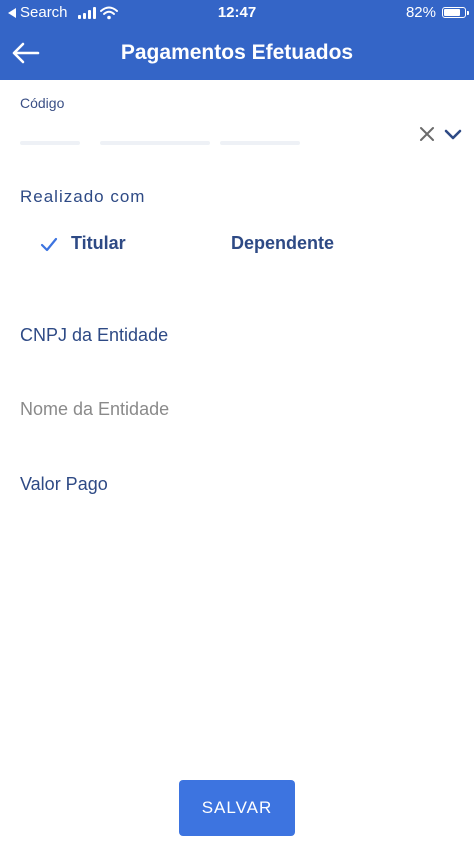 The width and height of the screenshot is (474, 842). I want to click on dropdown-button, so click(453, 134).